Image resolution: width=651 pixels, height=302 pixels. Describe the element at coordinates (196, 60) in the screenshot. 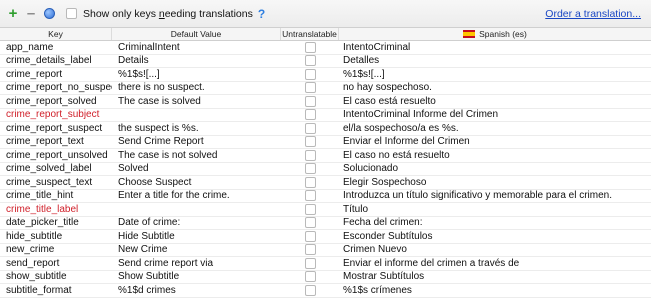

I see `default-value-cell: Details` at that location.